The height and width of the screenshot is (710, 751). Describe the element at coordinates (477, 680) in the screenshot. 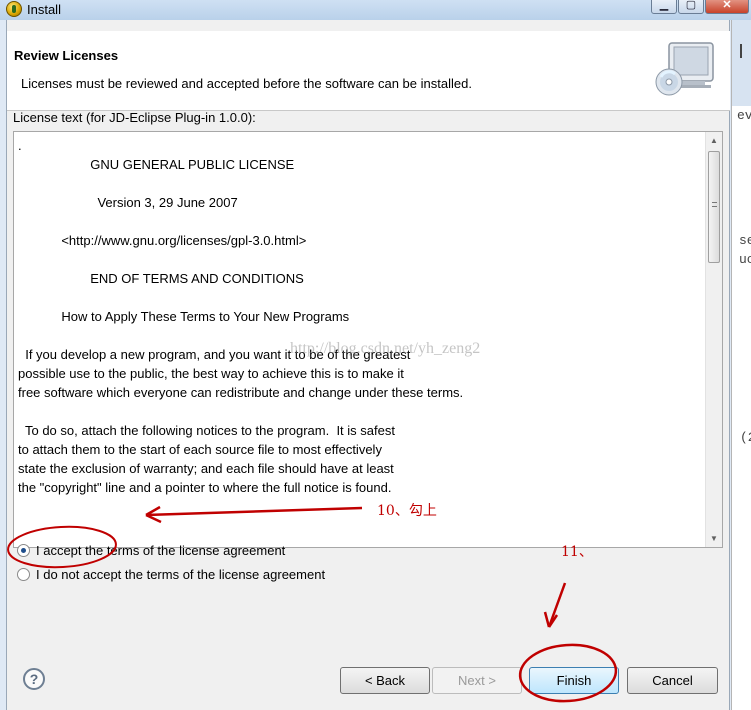

I see `next-button: Next >` at that location.